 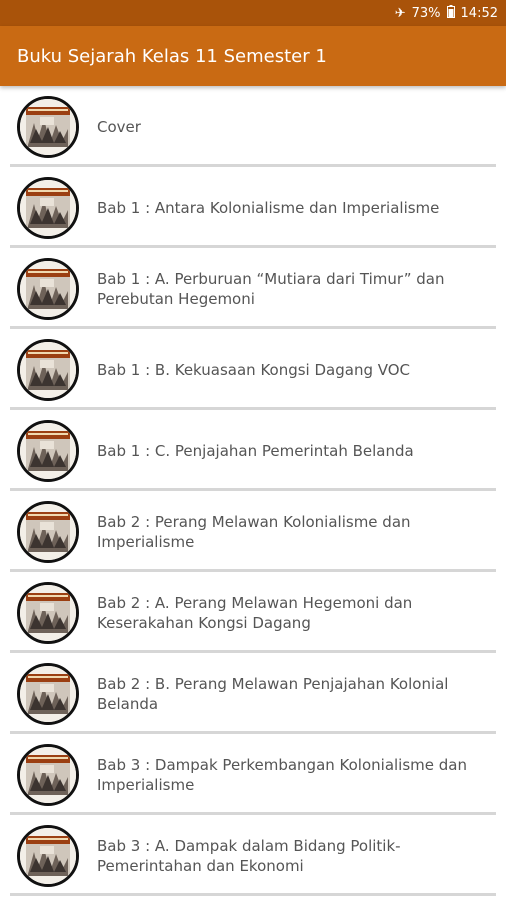 I want to click on list-item: Bab 1 : C. Penjajahan Pemerintah Belanda, so click(x=253, y=450).